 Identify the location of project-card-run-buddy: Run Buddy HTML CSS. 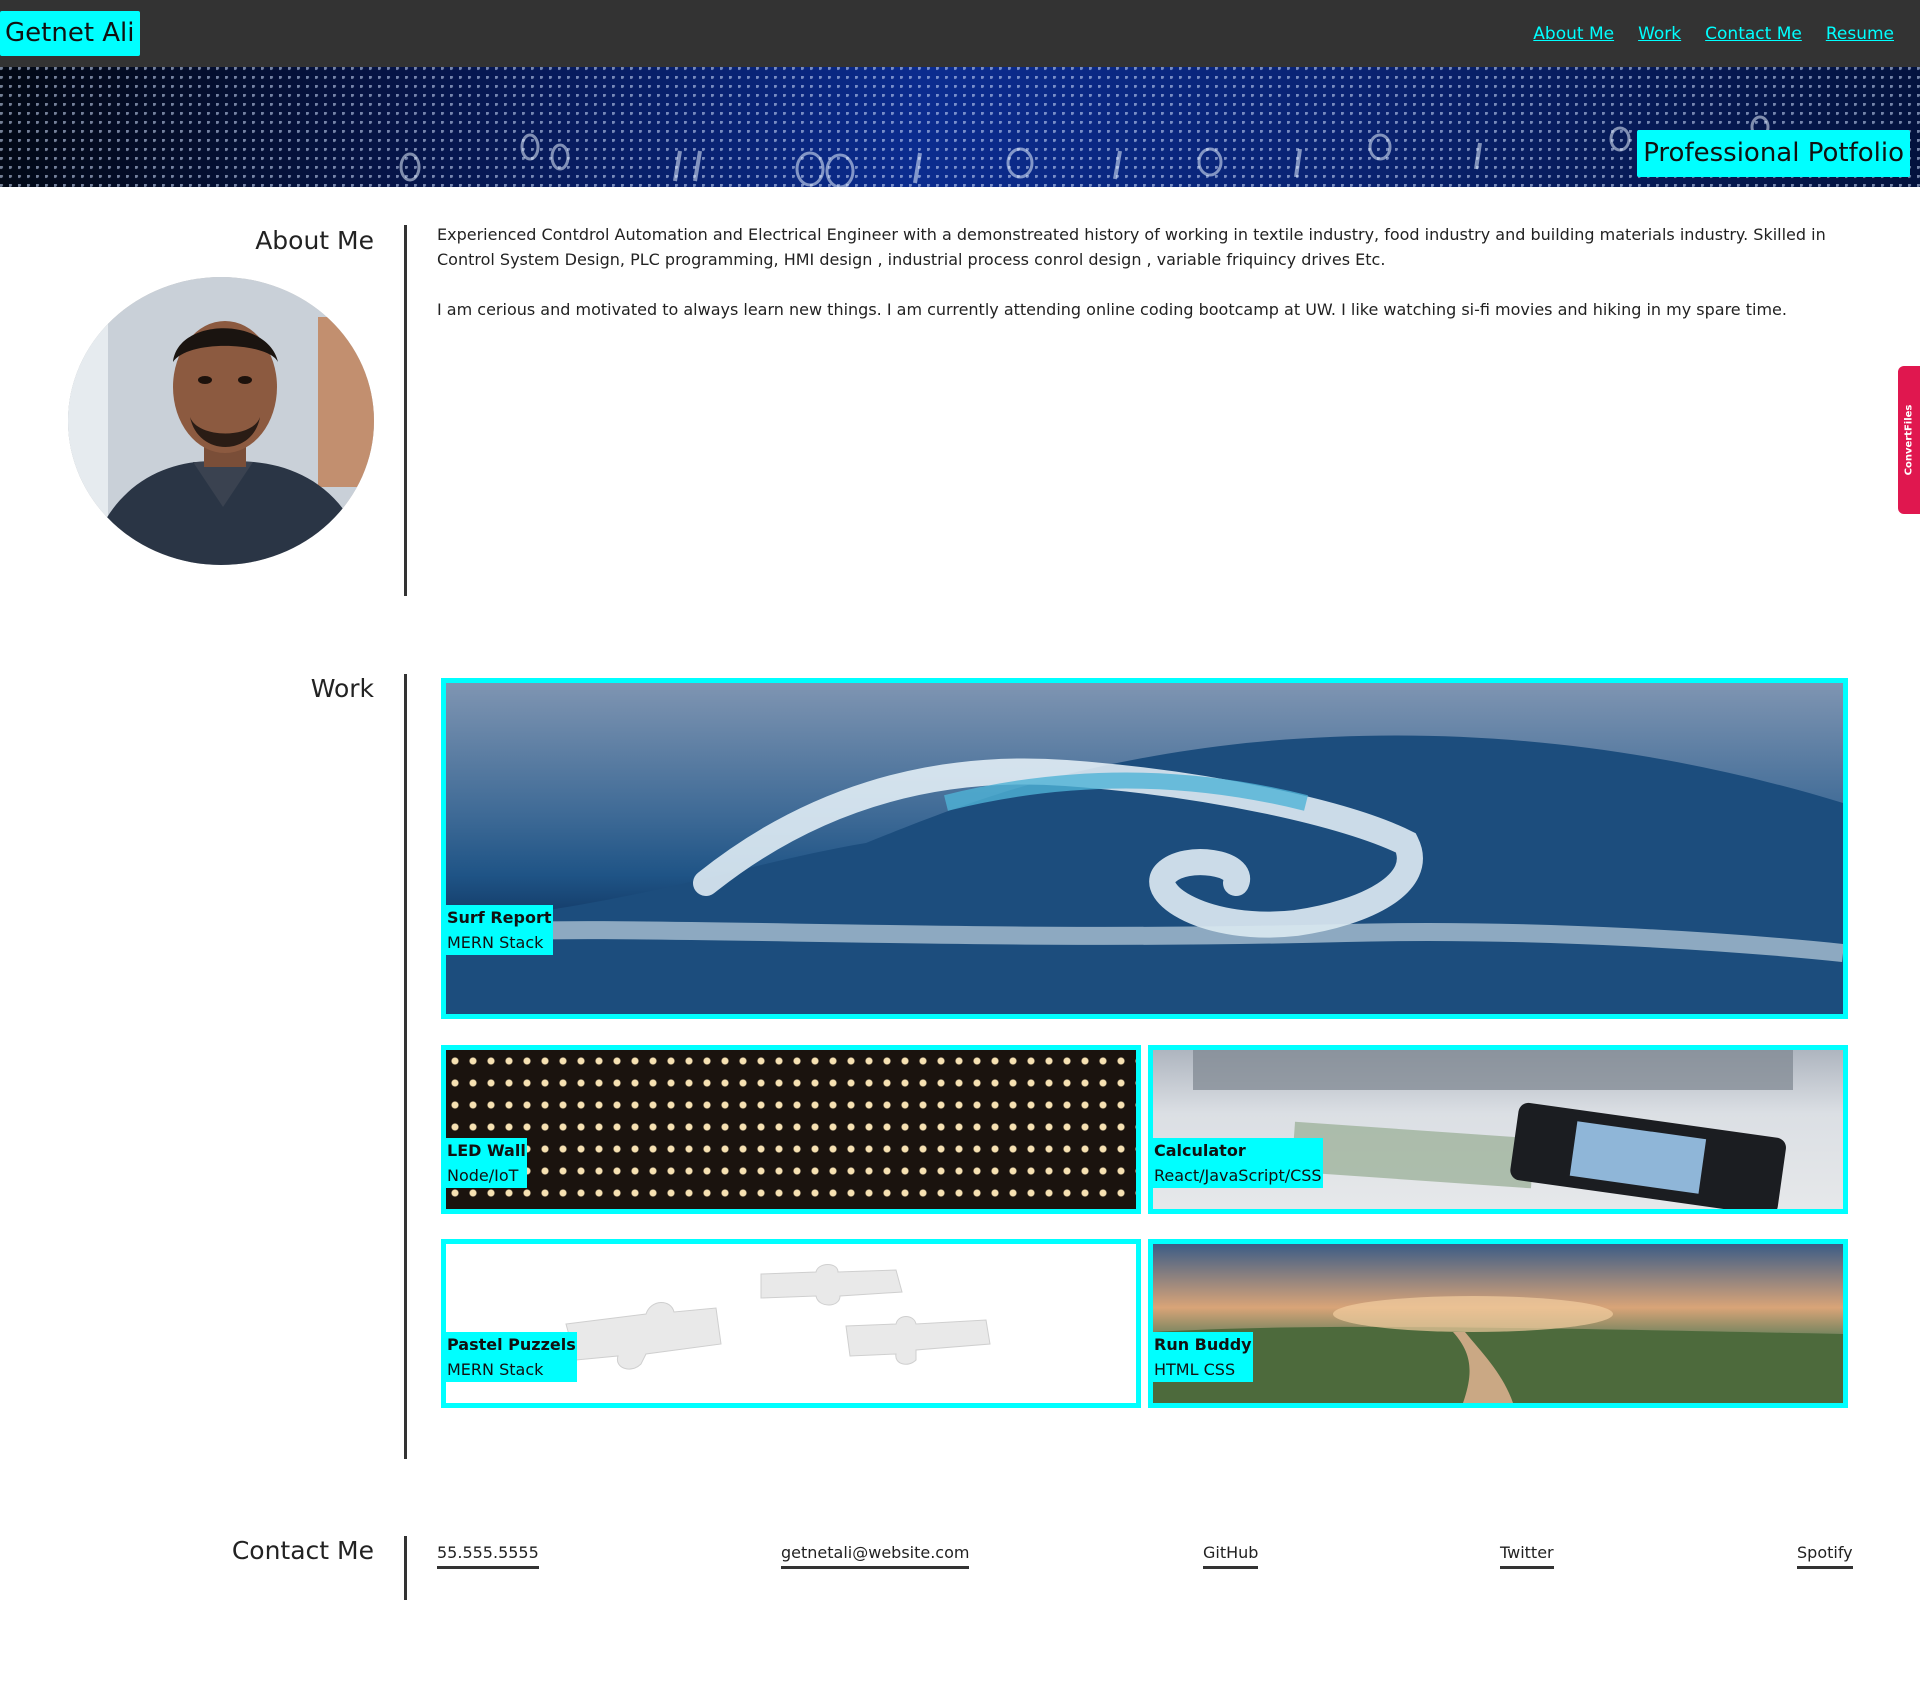
(1498, 1323).